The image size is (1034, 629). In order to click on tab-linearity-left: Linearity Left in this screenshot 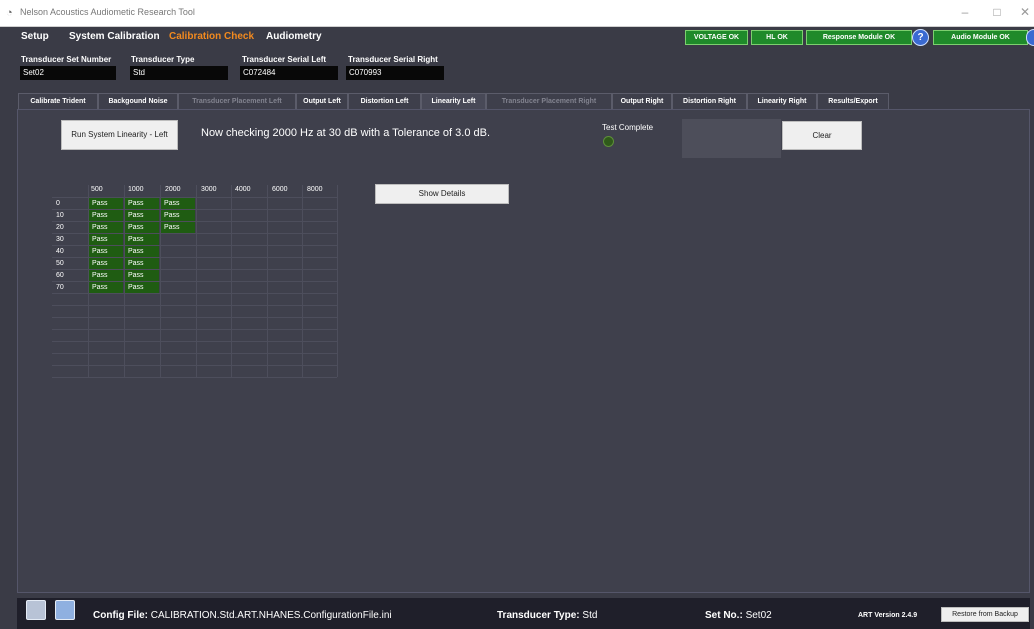, I will do `click(453, 101)`.